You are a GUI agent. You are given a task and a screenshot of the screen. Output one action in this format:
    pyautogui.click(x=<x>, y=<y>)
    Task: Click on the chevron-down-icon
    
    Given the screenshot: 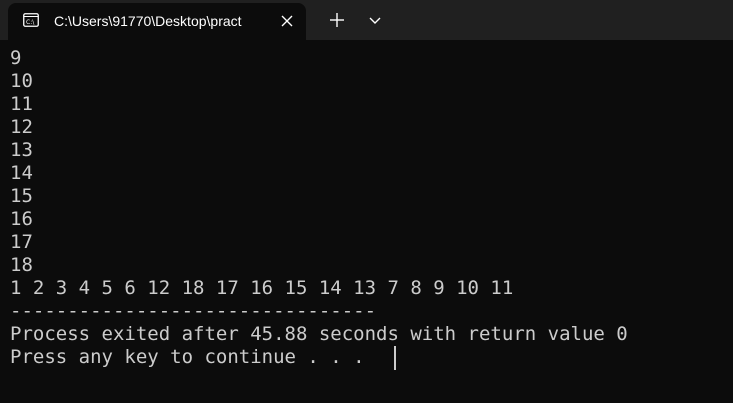 What is the action you would take?
    pyautogui.click(x=375, y=26)
    